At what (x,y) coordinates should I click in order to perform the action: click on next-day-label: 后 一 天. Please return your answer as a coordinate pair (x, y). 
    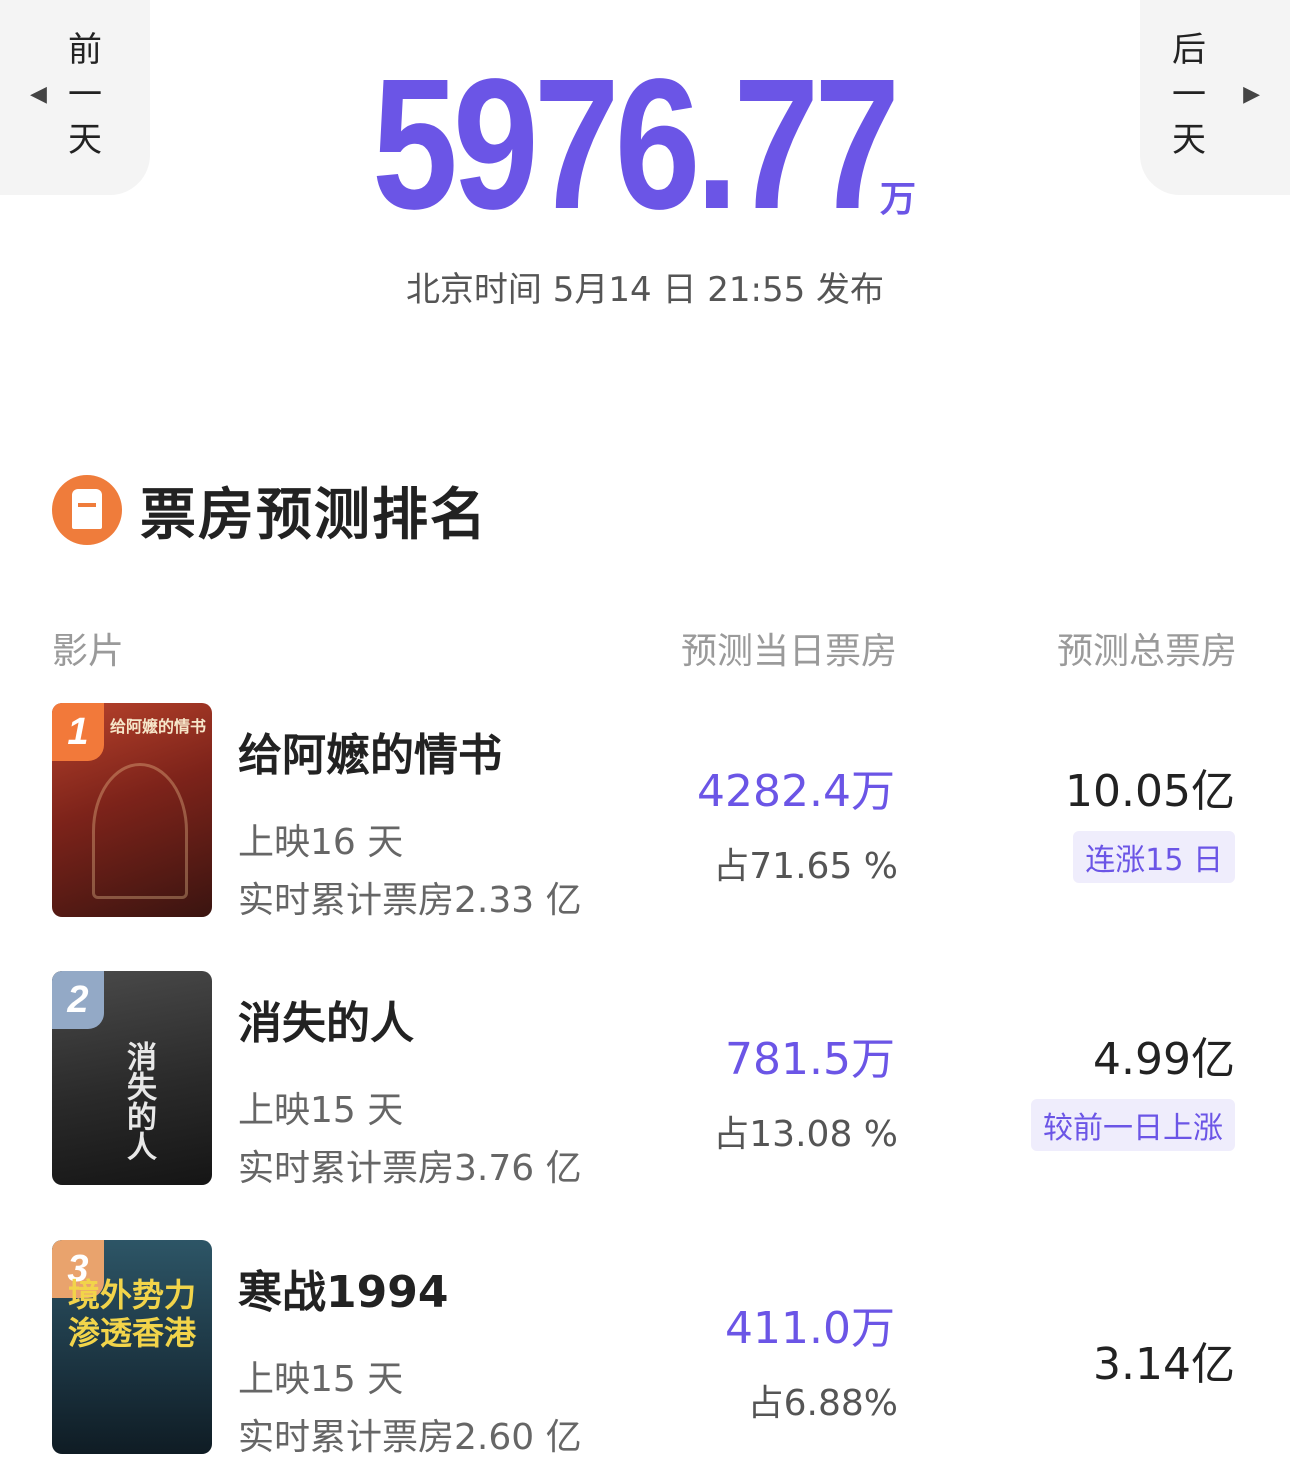
    Looking at the image, I should click on (1189, 95).